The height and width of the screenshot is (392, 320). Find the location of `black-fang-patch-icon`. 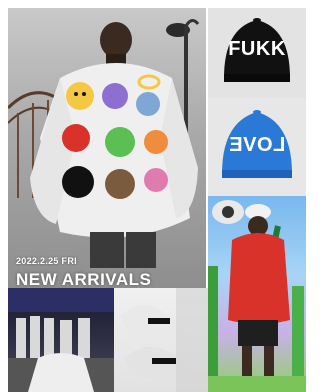

black-fang-patch-icon is located at coordinates (78, 182).